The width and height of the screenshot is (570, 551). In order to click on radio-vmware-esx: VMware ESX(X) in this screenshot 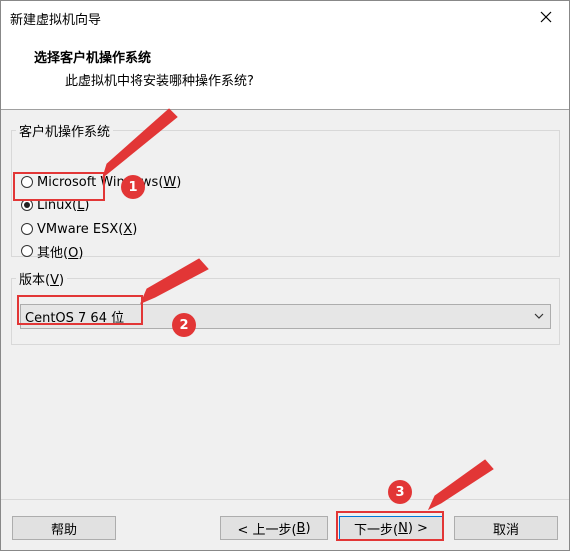, I will do `click(79, 229)`.